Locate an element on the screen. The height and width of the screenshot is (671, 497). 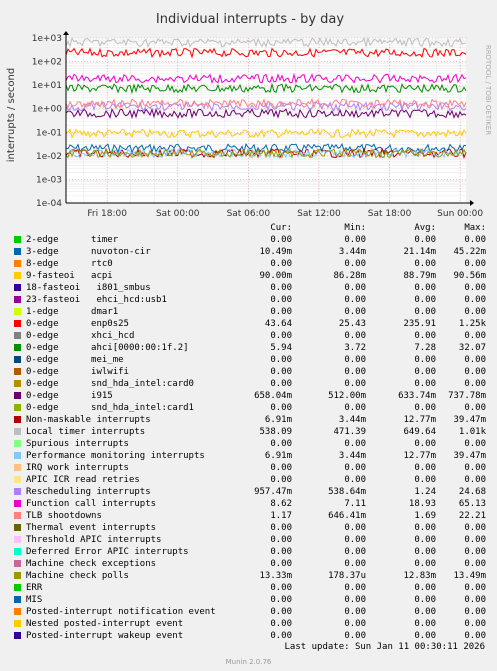
legend-avg-value: 88.79m is located at coordinates (419, 276).